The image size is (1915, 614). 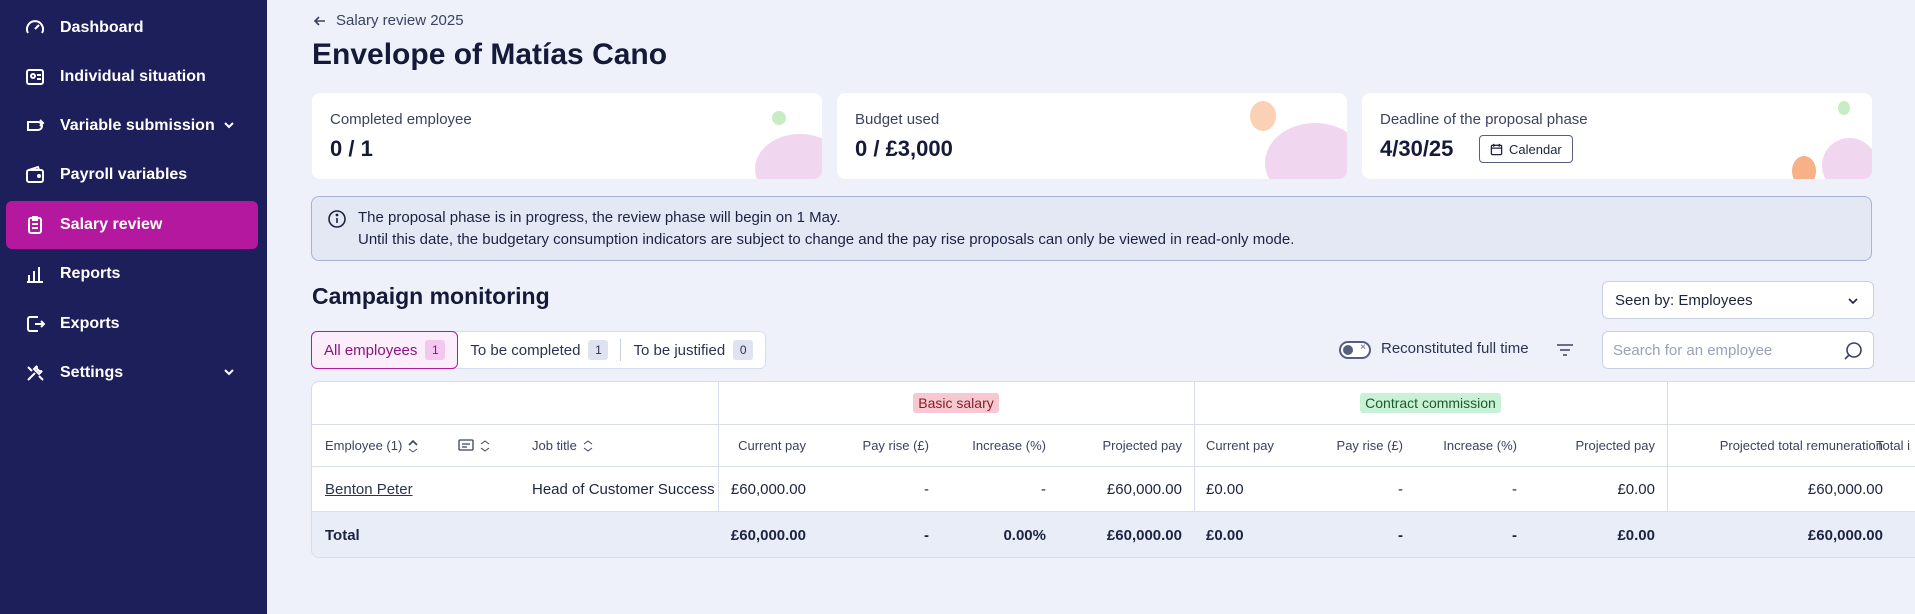 I want to click on seen-by-select: Seen by: Employees, so click(x=1738, y=300).